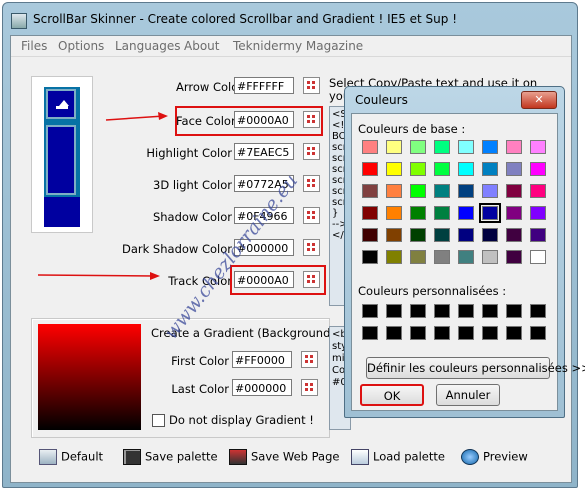  Describe the element at coordinates (135, 118) in the screenshot. I see `arrow-to-face-color` at that location.